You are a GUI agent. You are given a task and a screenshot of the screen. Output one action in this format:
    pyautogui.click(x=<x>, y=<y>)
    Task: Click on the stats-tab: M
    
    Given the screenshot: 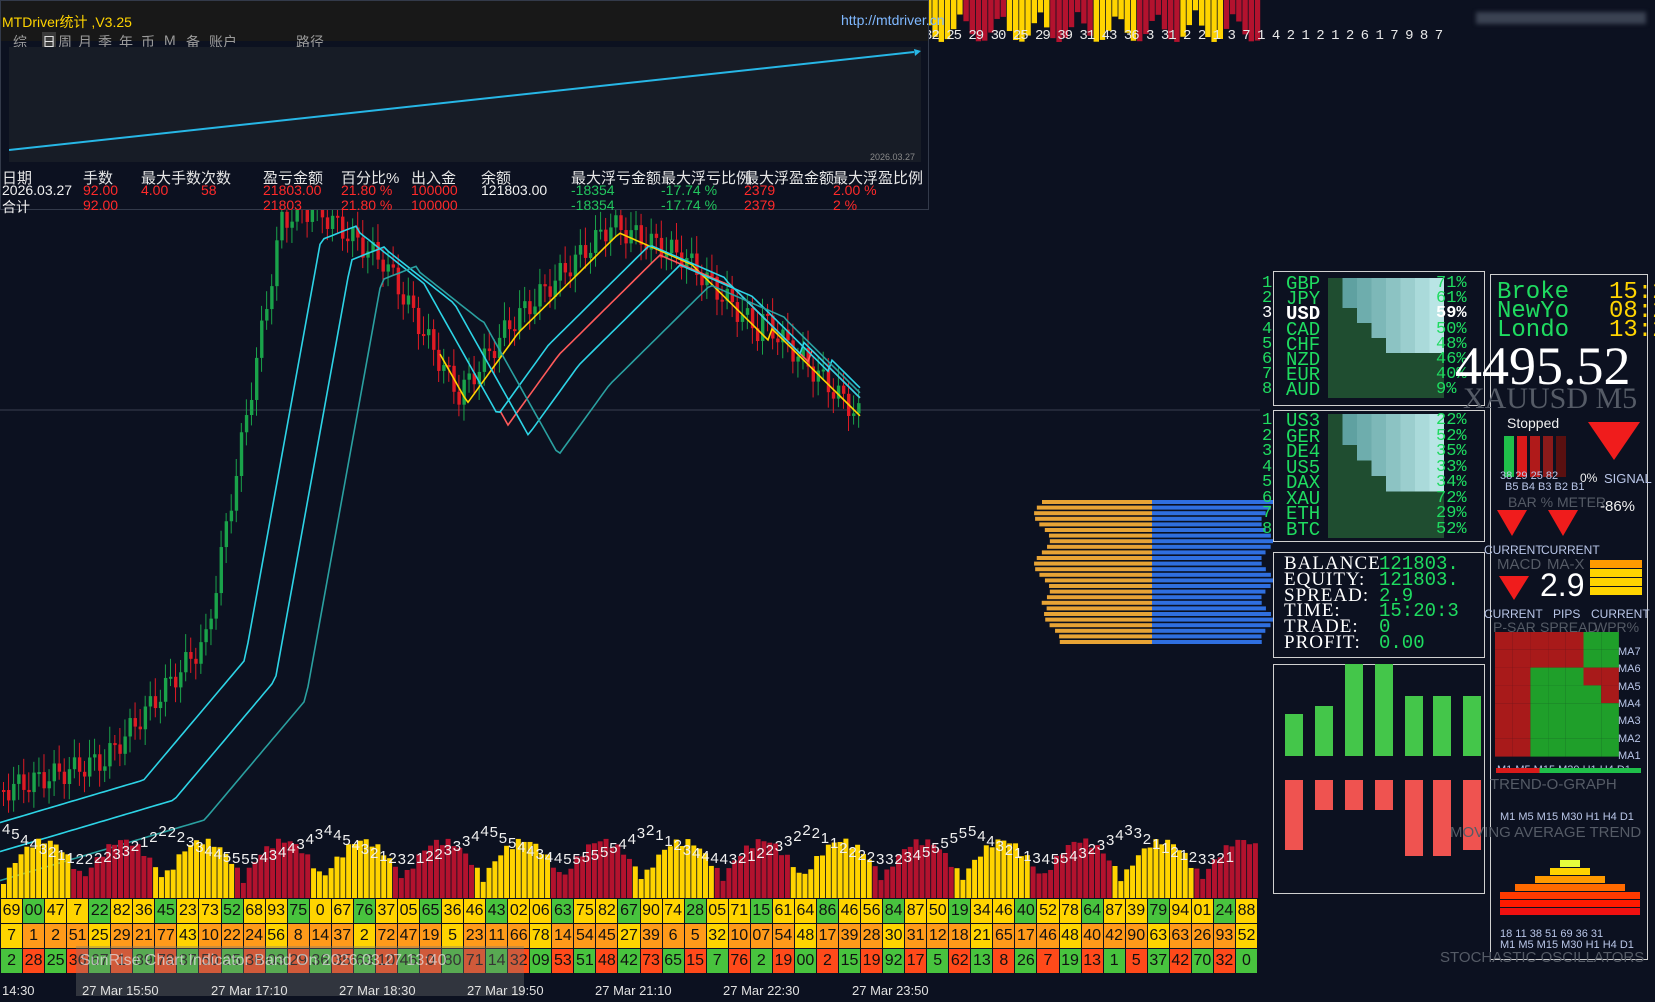 What is the action you would take?
    pyautogui.click(x=170, y=40)
    